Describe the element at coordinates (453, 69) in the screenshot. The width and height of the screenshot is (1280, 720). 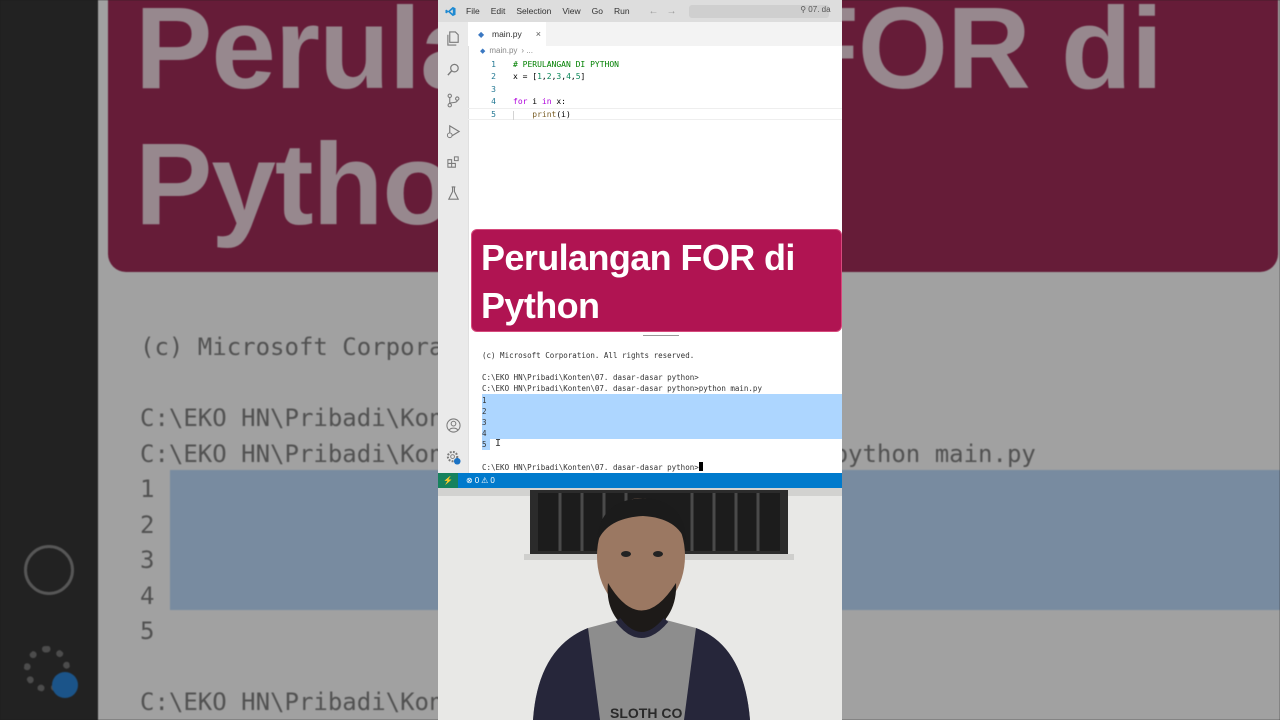
I see `search-icon` at that location.